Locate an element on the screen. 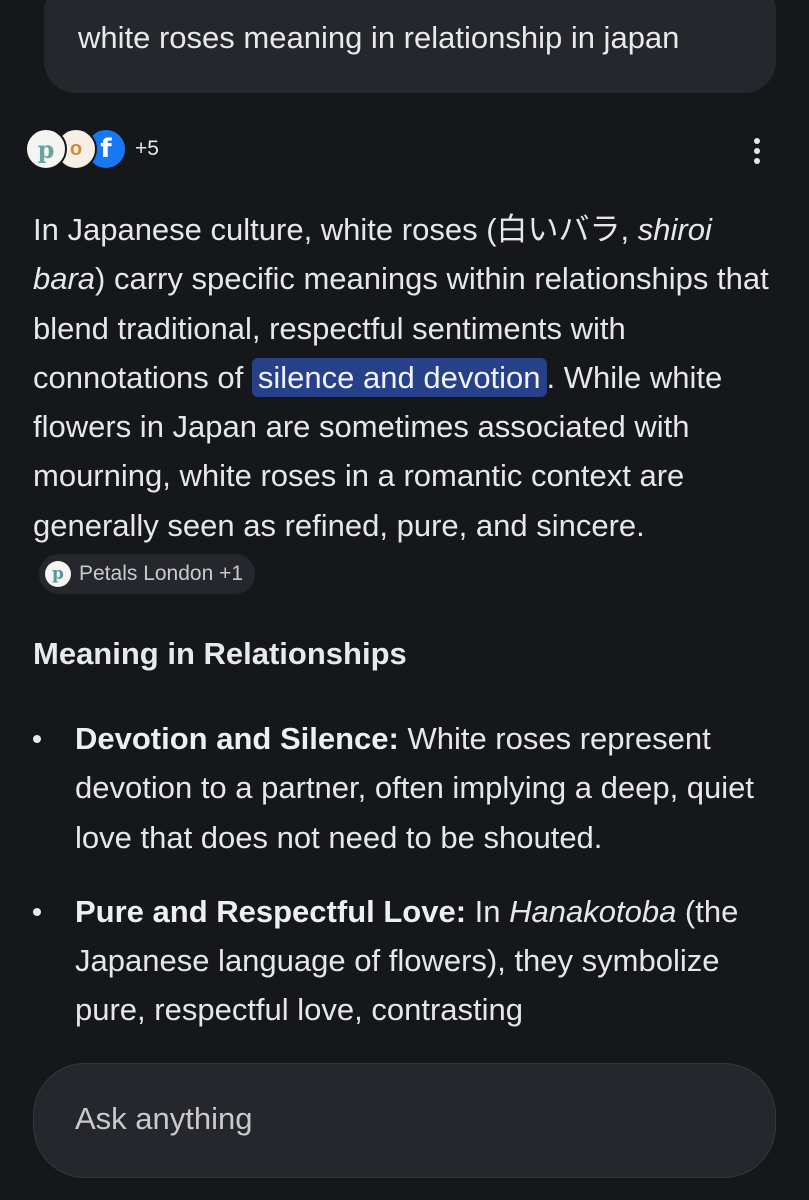 The height and width of the screenshot is (1200, 809). citation-chip: p Petals London +1 is located at coordinates (147, 573).